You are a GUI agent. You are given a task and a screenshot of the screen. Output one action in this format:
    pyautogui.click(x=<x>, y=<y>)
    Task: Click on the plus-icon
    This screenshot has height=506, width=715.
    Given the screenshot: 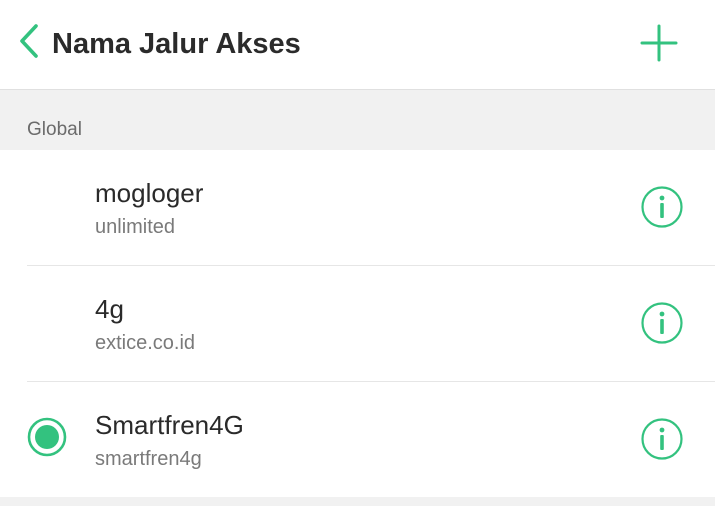 What is the action you would take?
    pyautogui.click(x=659, y=45)
    